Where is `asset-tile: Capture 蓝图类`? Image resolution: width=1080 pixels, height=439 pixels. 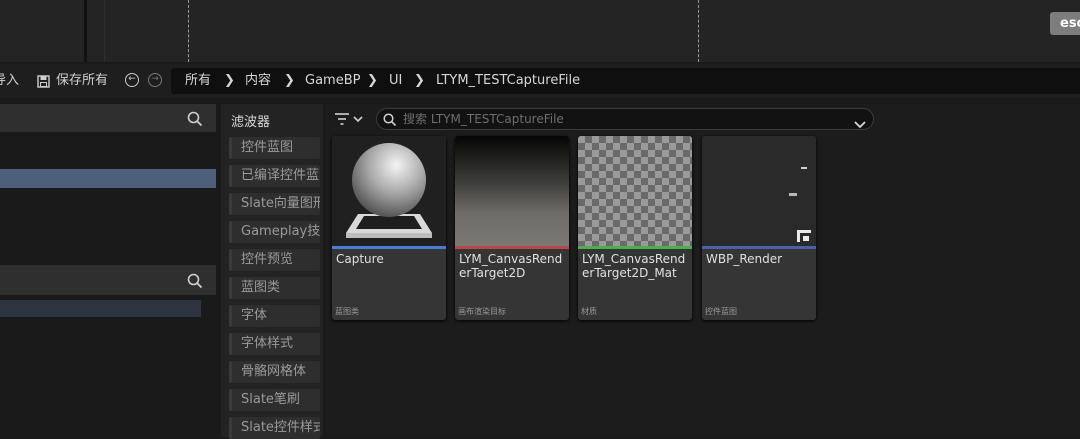 asset-tile: Capture 蓝图类 is located at coordinates (389, 228).